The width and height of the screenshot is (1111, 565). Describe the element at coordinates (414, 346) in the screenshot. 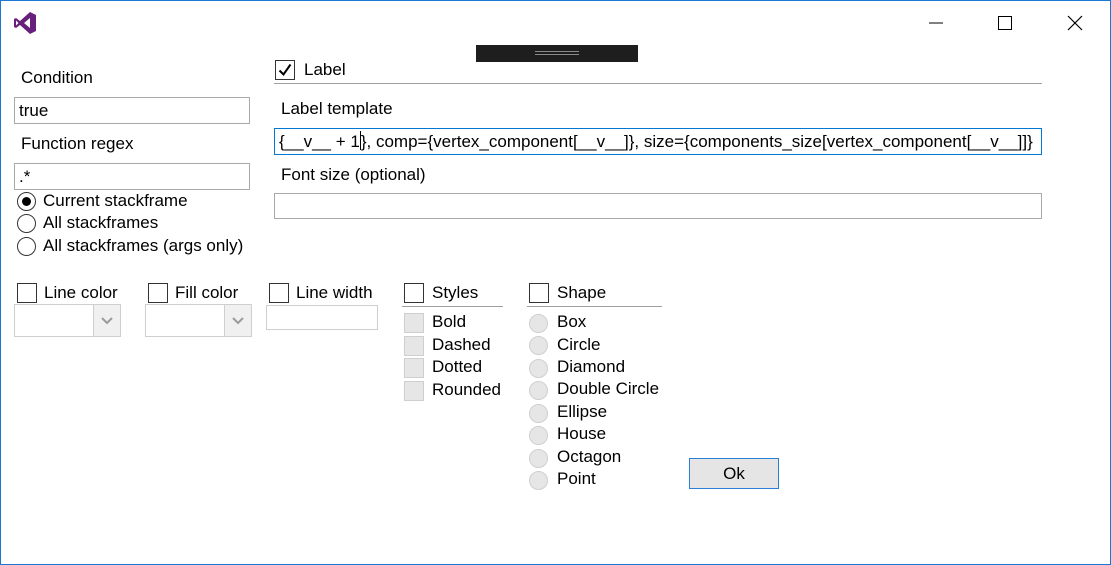

I see `style-dashed-checkbox` at that location.